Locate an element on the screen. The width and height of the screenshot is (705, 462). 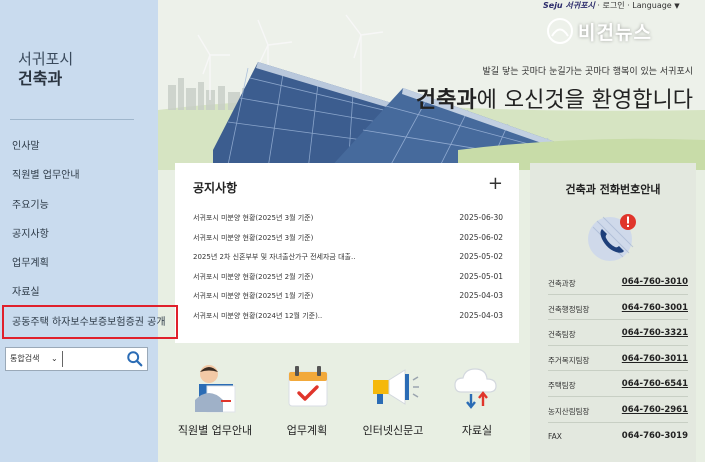
table-row: 농지산림팀장 064-760-2961 is located at coordinates (618, 410).